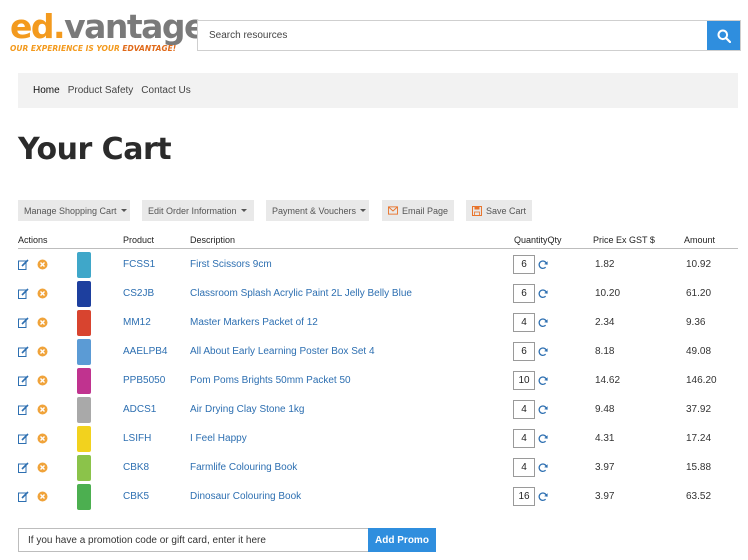 Image resolution: width=748 pixels, height=560 pixels. Describe the element at coordinates (317, 210) in the screenshot. I see `payment-vouchers-dropdown: Payment & Vouchers` at that location.